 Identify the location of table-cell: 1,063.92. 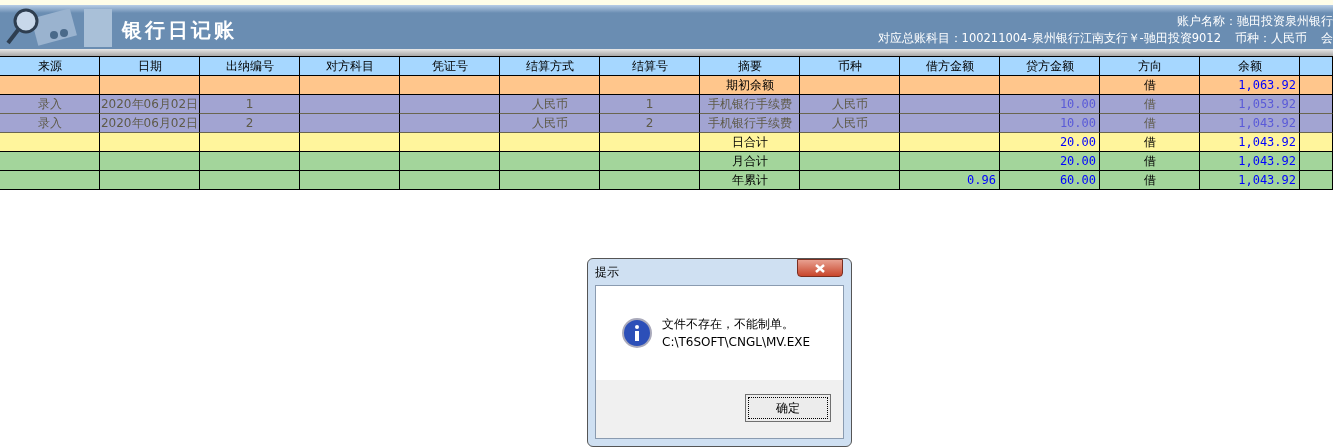
(1250, 85).